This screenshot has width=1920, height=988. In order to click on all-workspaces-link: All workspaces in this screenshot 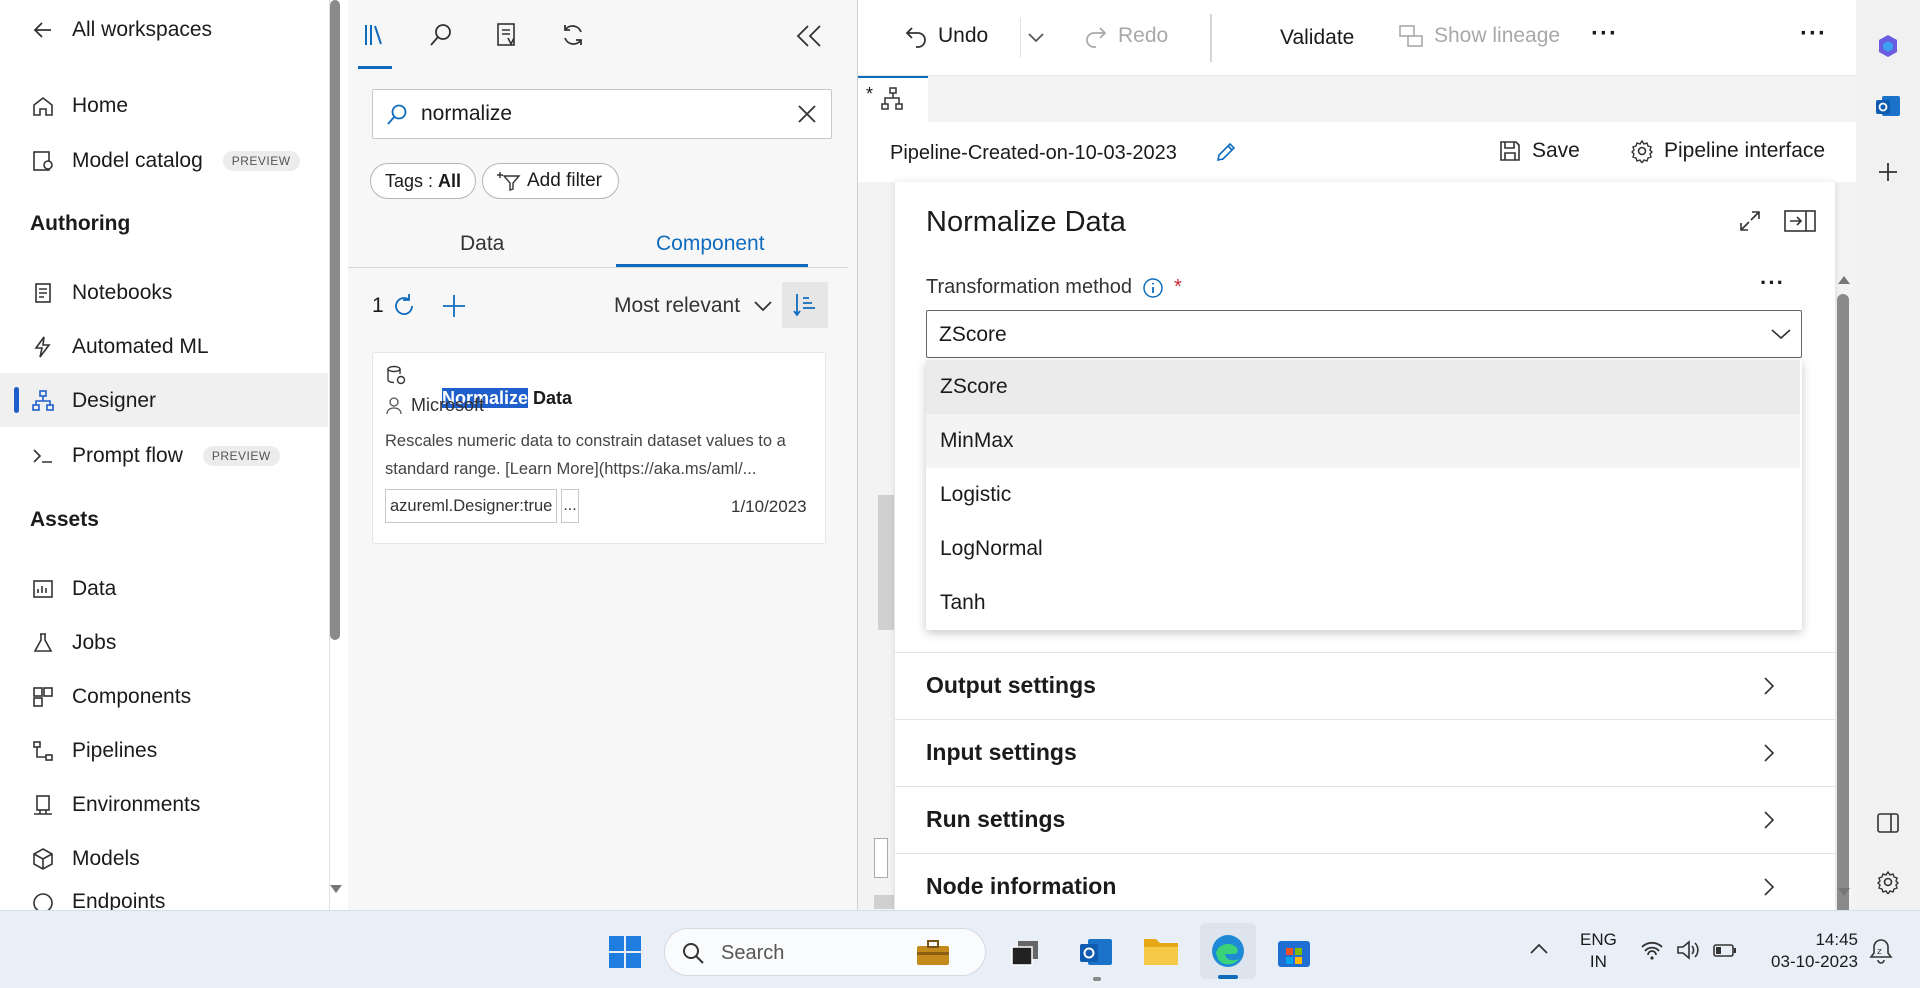, I will do `click(121, 30)`.